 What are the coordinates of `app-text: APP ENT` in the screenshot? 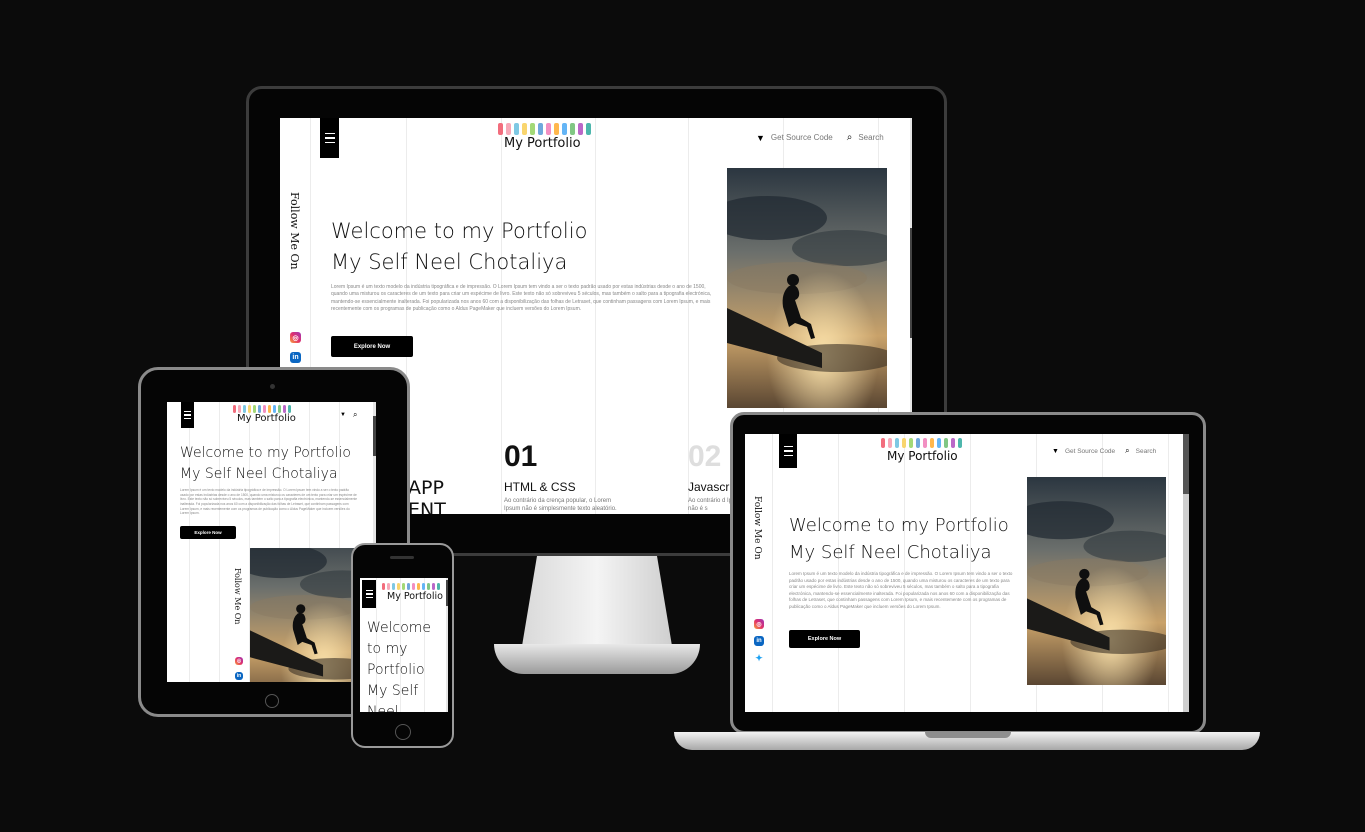 It's located at (427, 495).